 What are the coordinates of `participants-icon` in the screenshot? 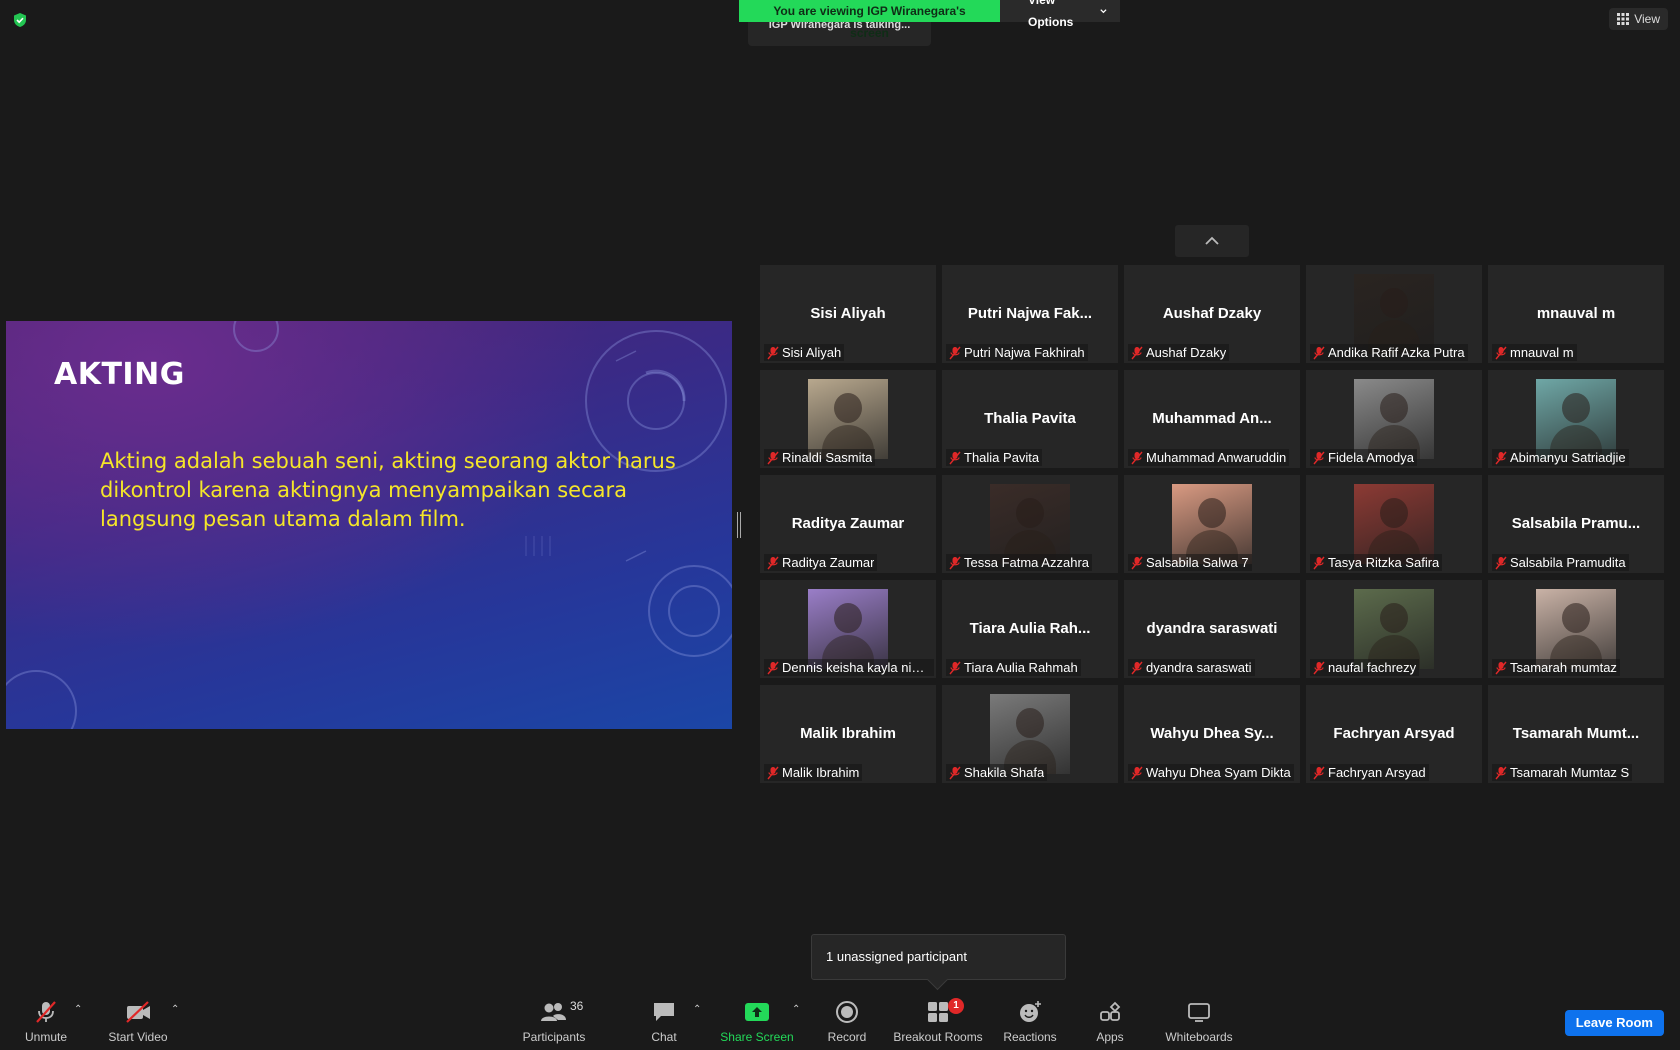 It's located at (553, 1012).